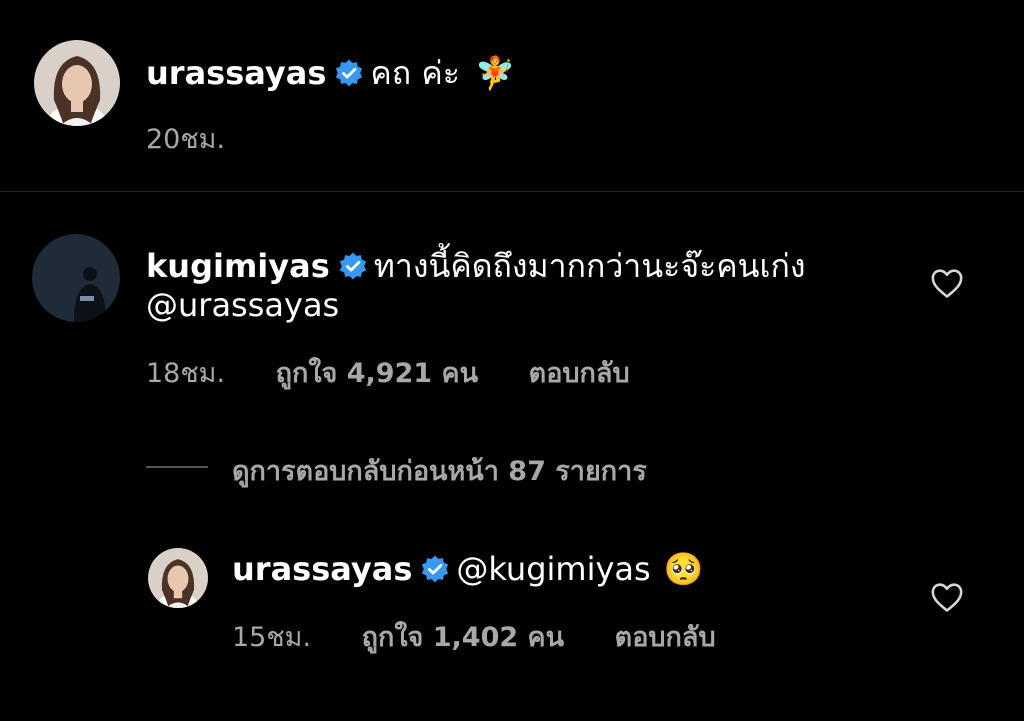  I want to click on view-replies-button: ดูการตอบกลับก่อนหน้า 87 รายการ, so click(439, 470).